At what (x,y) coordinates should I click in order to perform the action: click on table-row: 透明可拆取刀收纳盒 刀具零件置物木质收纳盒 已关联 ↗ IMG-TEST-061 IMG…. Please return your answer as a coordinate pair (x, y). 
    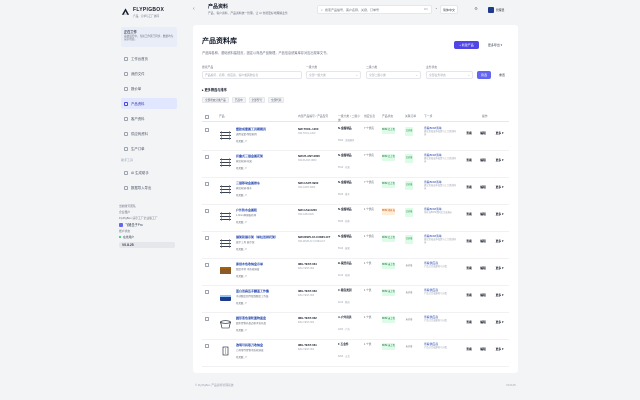
    Looking at the image, I should click on (355, 353).